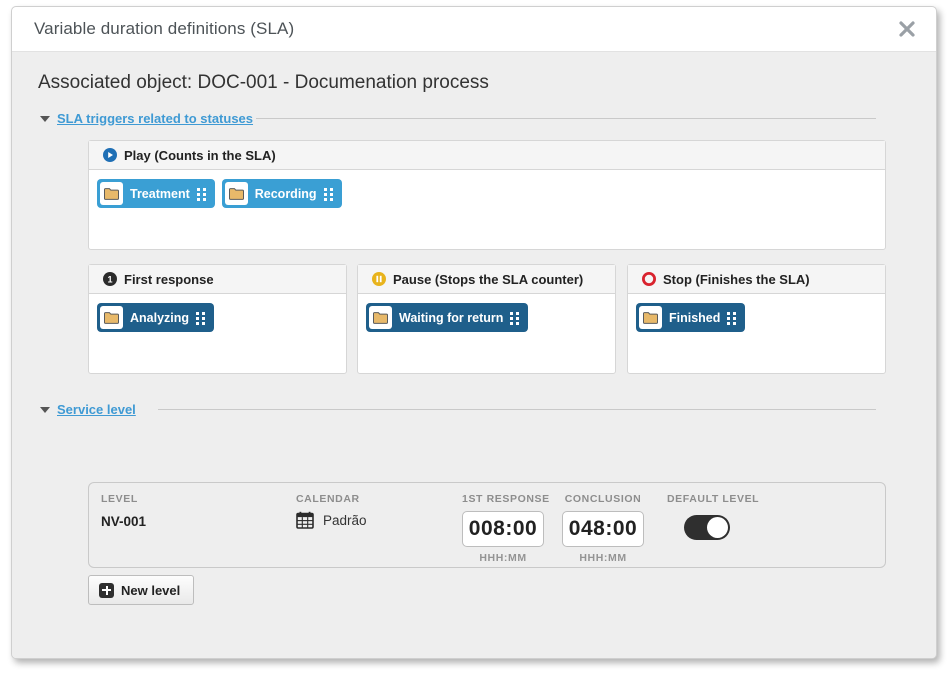 The width and height of the screenshot is (949, 675). What do you see at coordinates (756, 313) in the screenshot?
I see `panel-body-stop: Finished` at bounding box center [756, 313].